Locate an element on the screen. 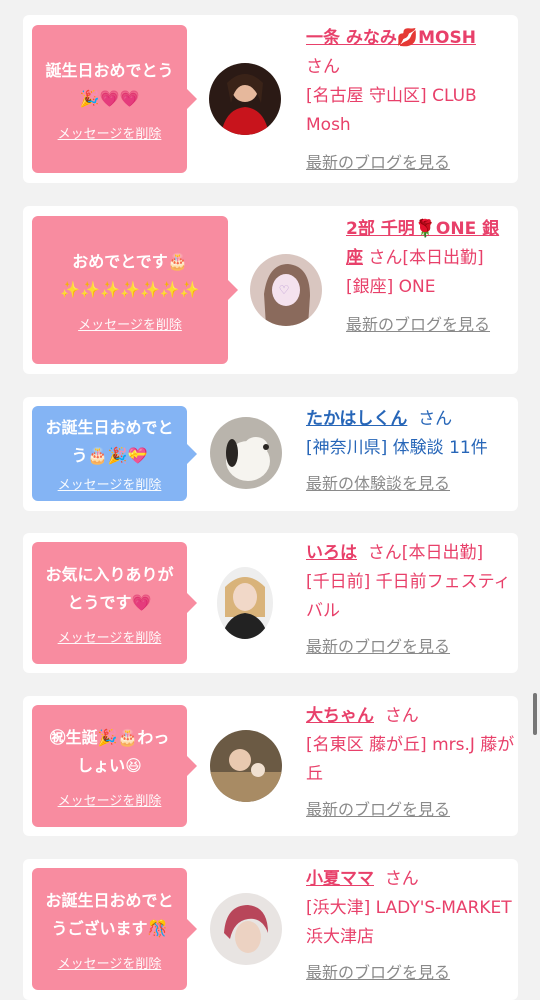  profile-info: たかはしくん さん [神奈川県] 体験談 11件 最新の体験談を見る is located at coordinates (411, 452).